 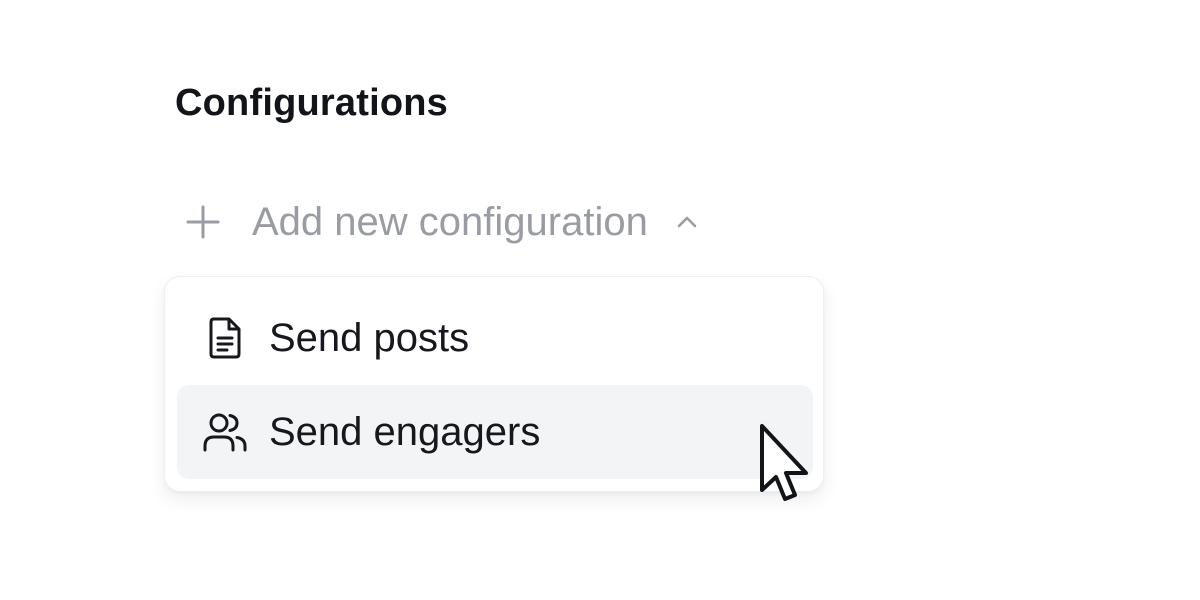 I want to click on menu-item-label: Send engagers, so click(x=405, y=432).